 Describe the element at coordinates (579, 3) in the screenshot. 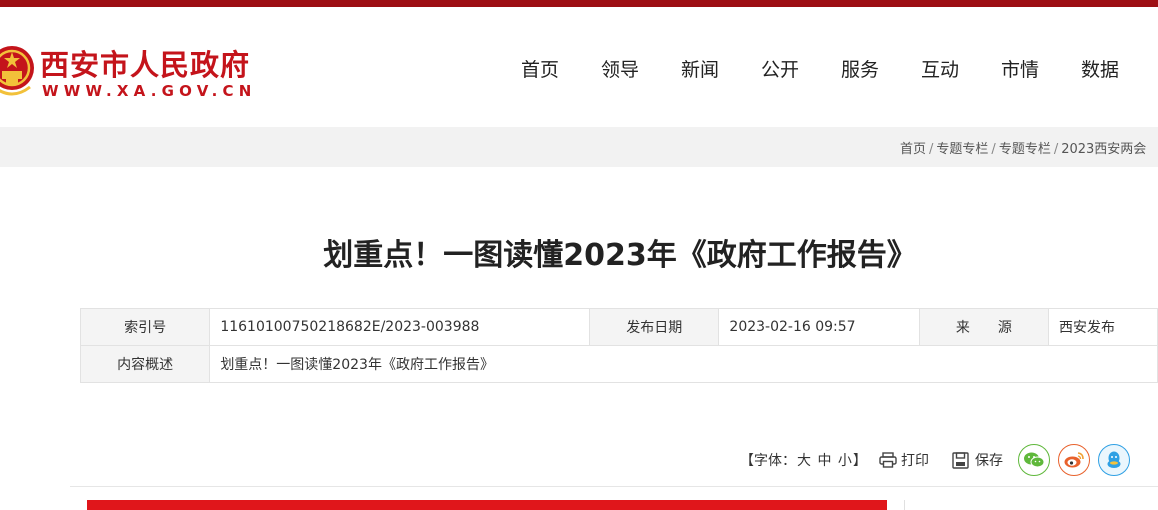

I see `top-accent-strip` at that location.